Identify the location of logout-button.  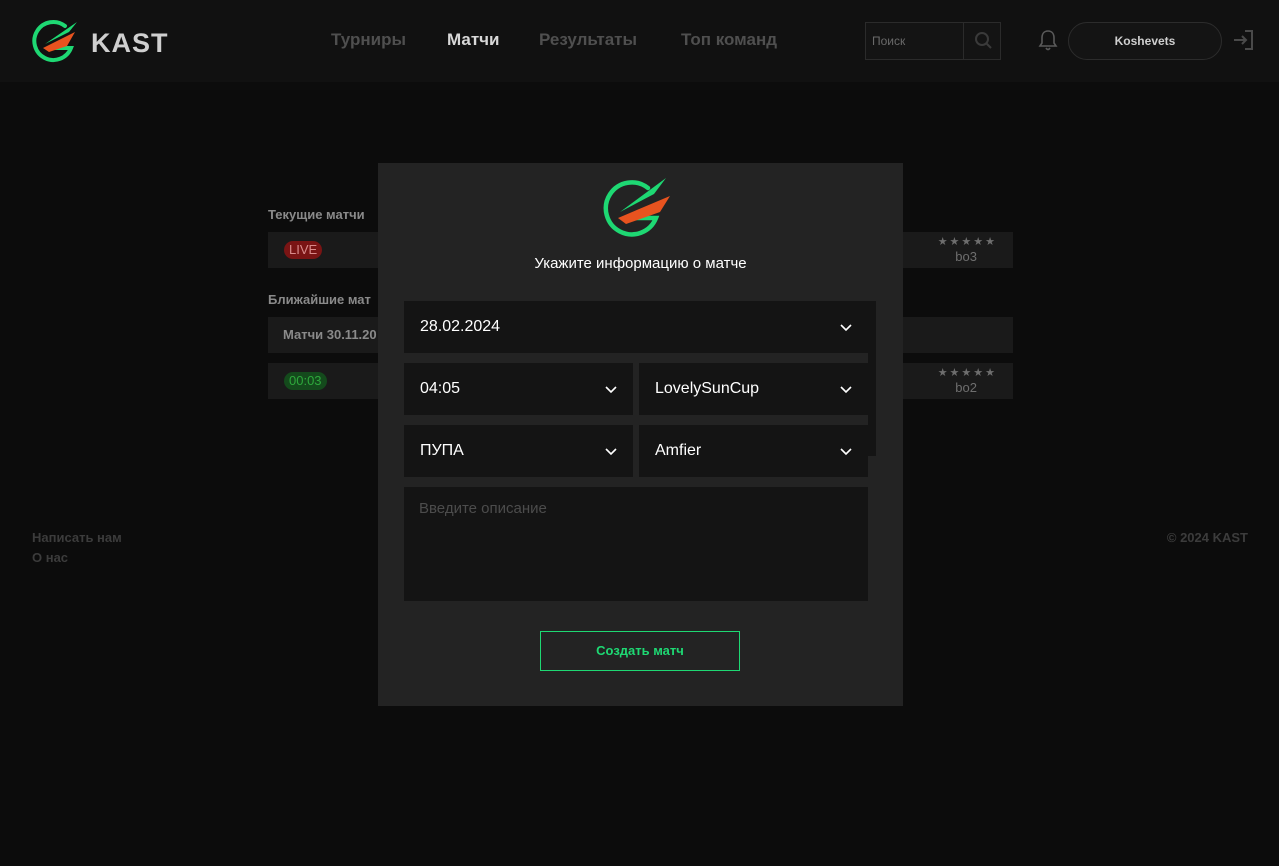
(1244, 40).